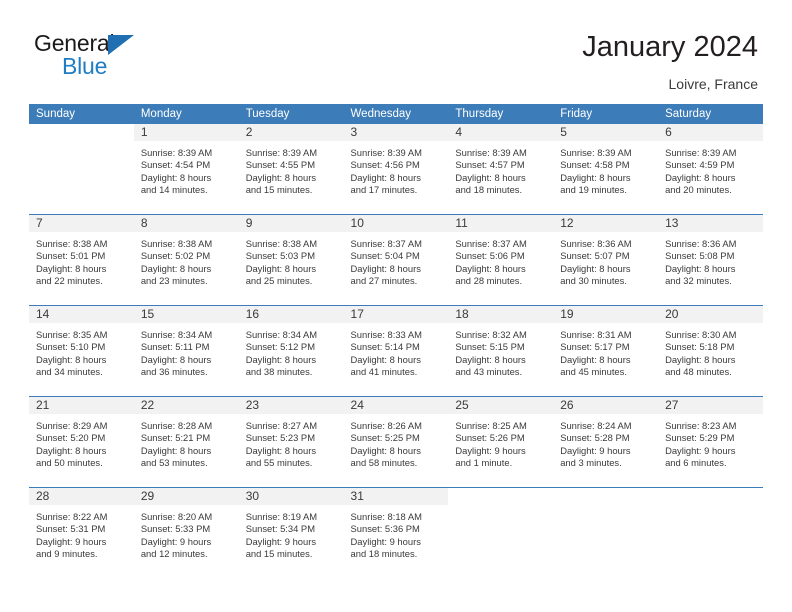  What do you see at coordinates (291, 496) in the screenshot?
I see `day-number-band: 30` at bounding box center [291, 496].